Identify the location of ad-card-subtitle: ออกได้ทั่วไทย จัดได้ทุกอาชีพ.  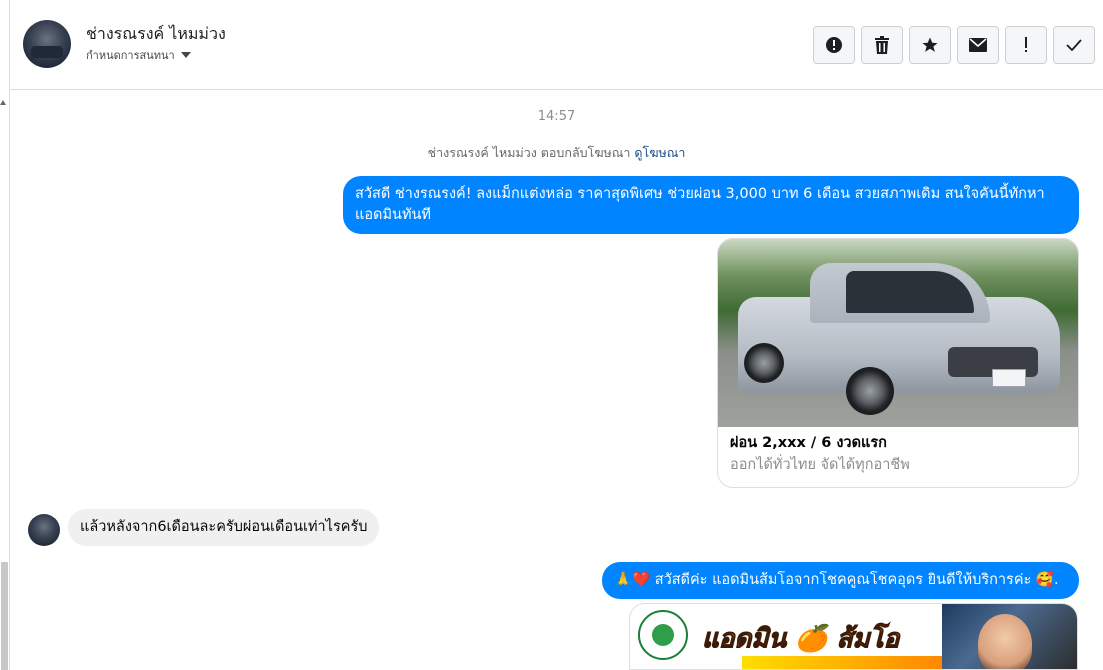
(820, 465).